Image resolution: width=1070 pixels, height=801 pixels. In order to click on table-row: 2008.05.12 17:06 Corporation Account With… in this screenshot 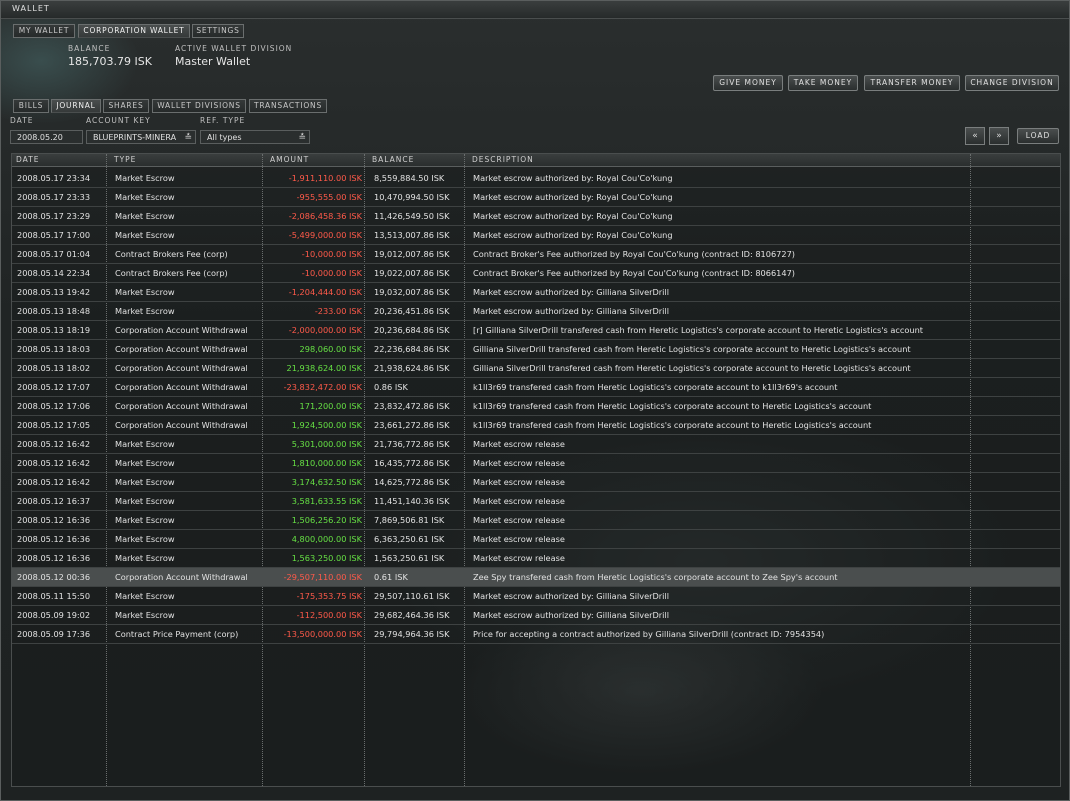, I will do `click(536, 406)`.